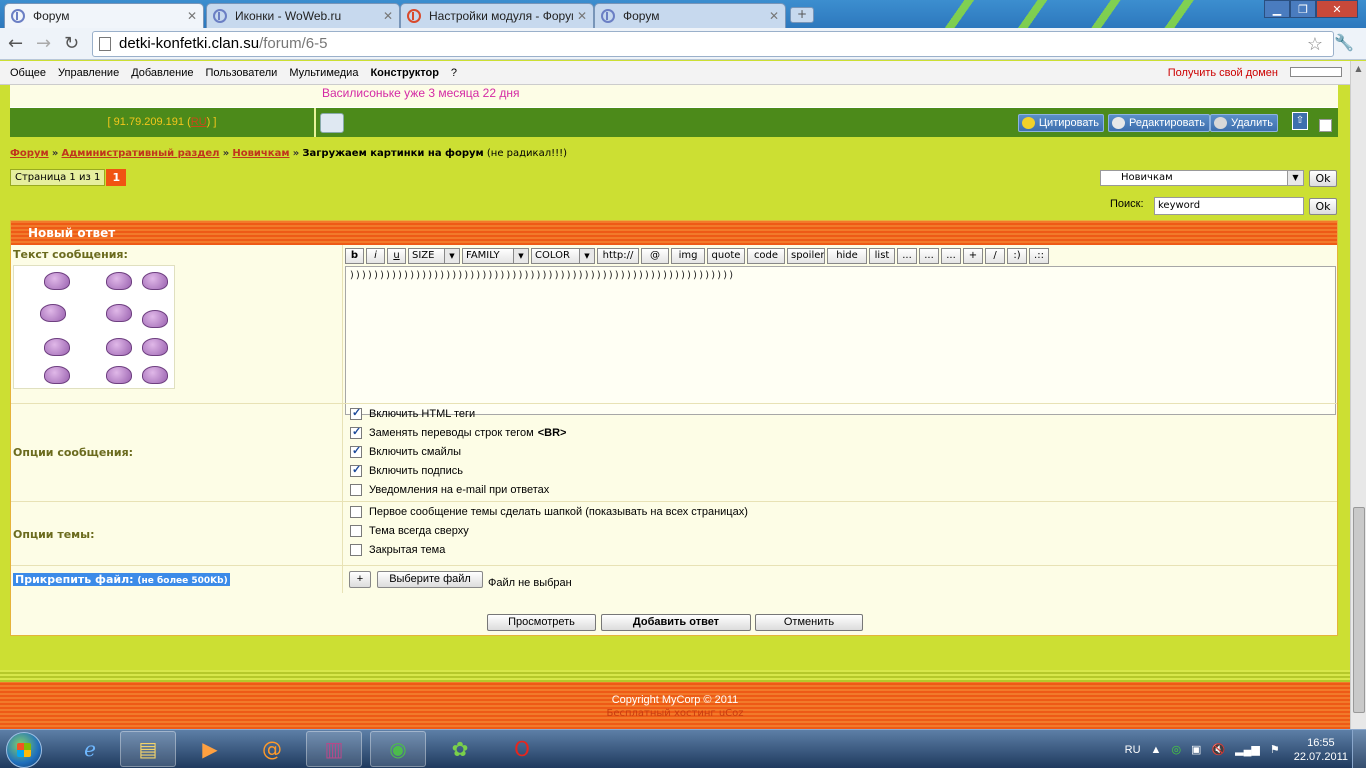 The width and height of the screenshot is (1366, 768). What do you see at coordinates (454, 73) in the screenshot?
I see `admin-menu-help: ?` at bounding box center [454, 73].